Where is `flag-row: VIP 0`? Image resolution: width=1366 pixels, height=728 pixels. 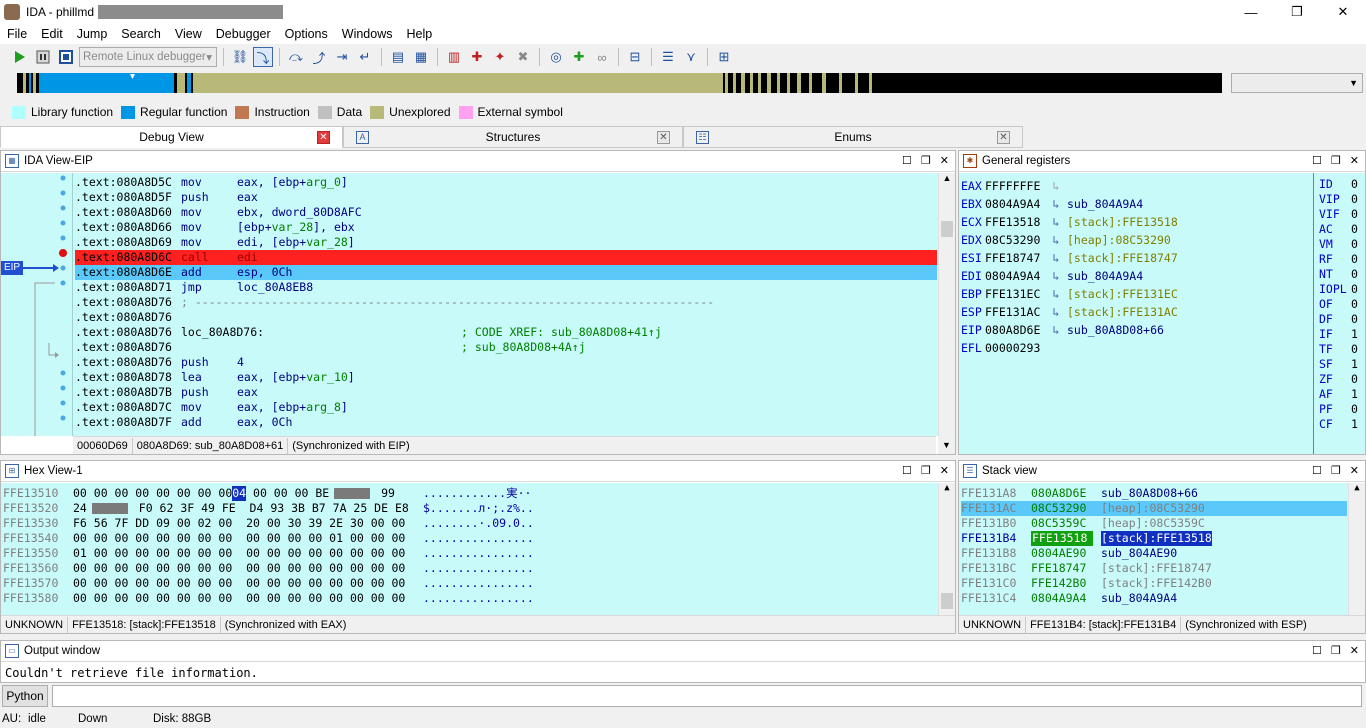
flag-row: VIP 0 is located at coordinates (1342, 199).